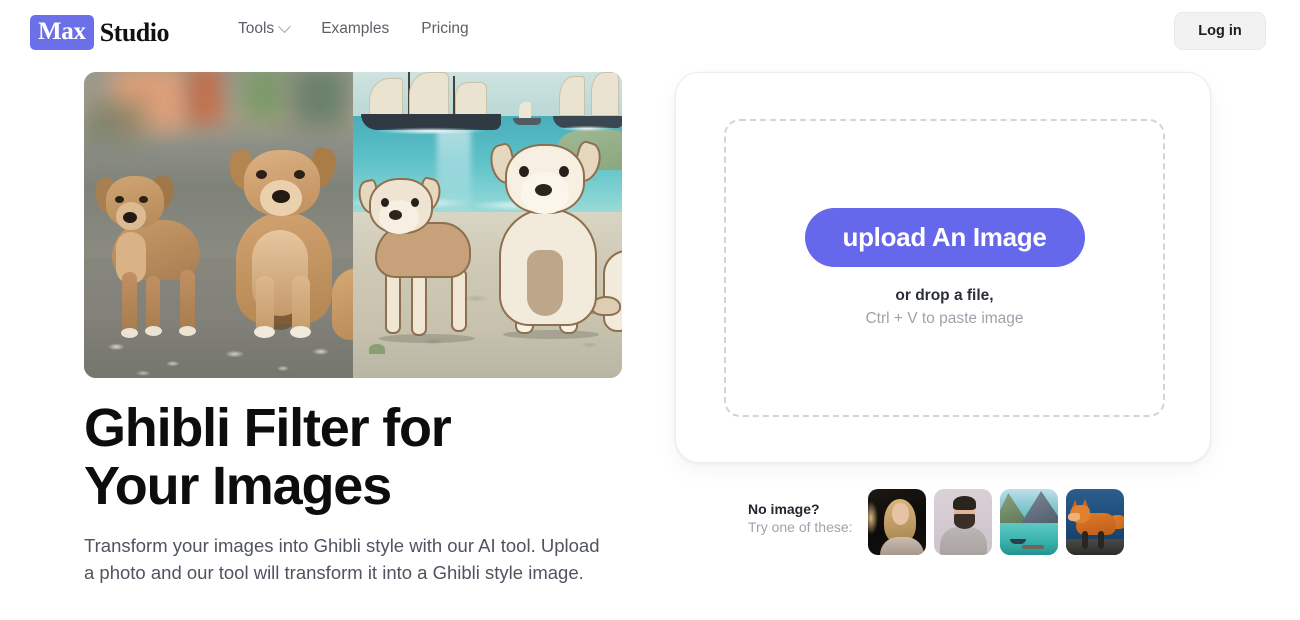  I want to click on upload-image-button: upload An Image, so click(944, 237).